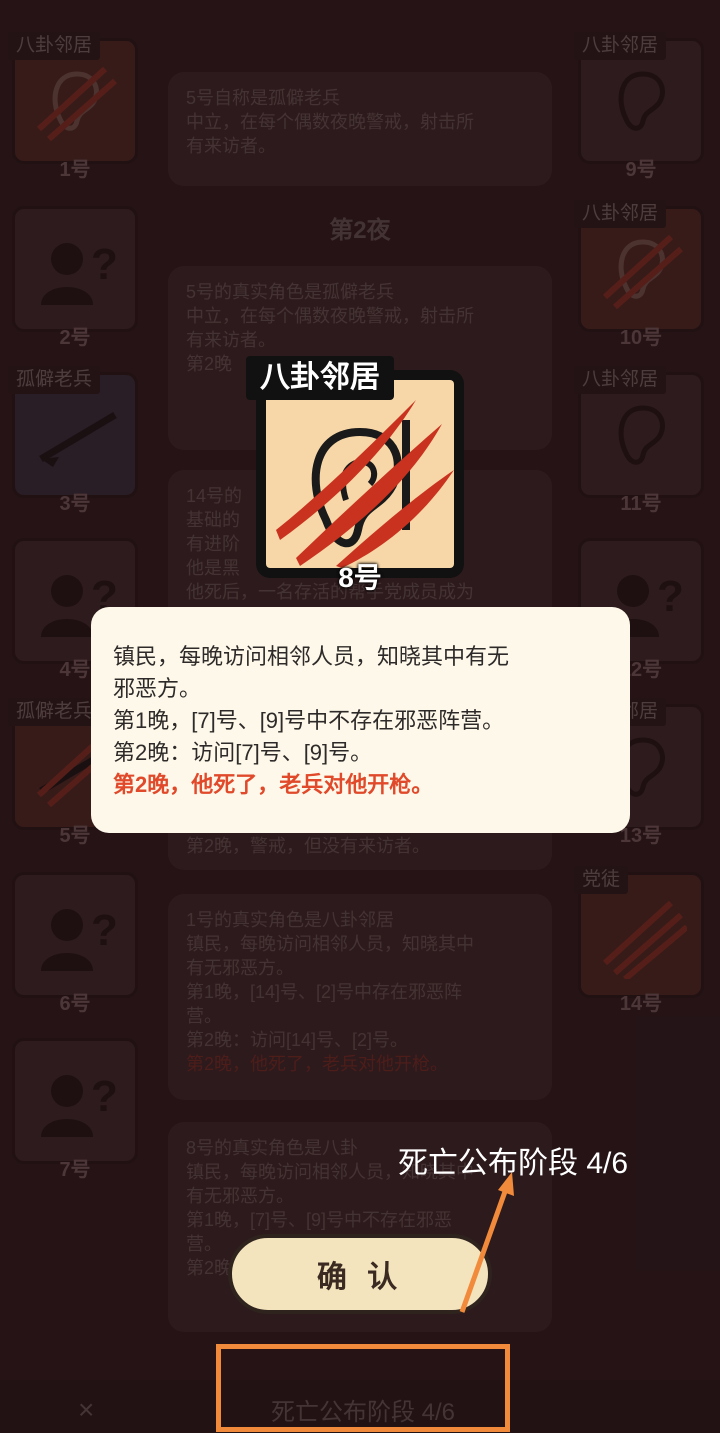 The height and width of the screenshot is (1433, 720). I want to click on annotation-highlight-box, so click(363, 1388).